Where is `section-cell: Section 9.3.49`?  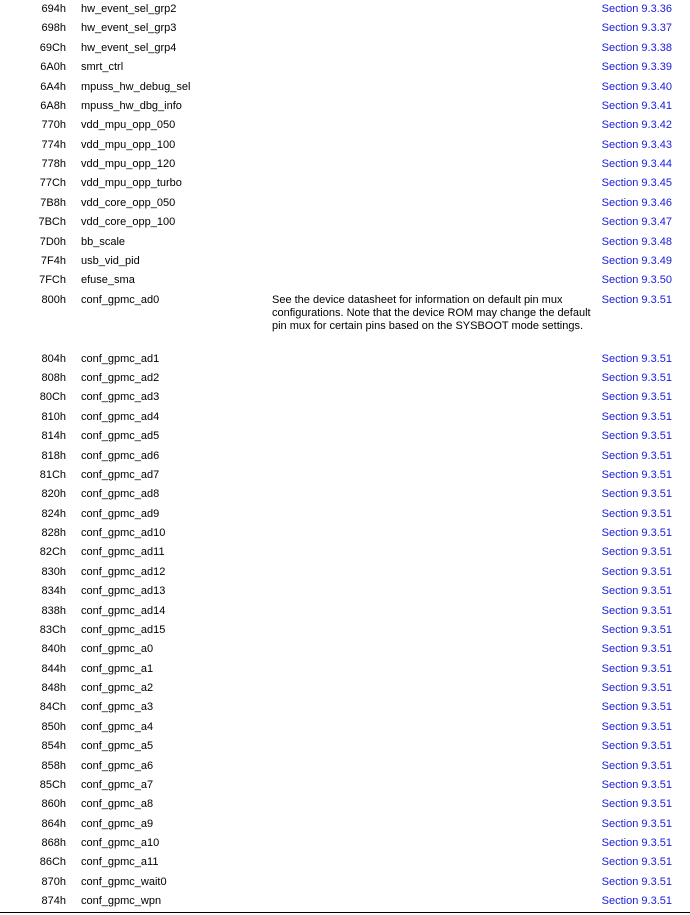 section-cell: Section 9.3.49 is located at coordinates (644, 261).